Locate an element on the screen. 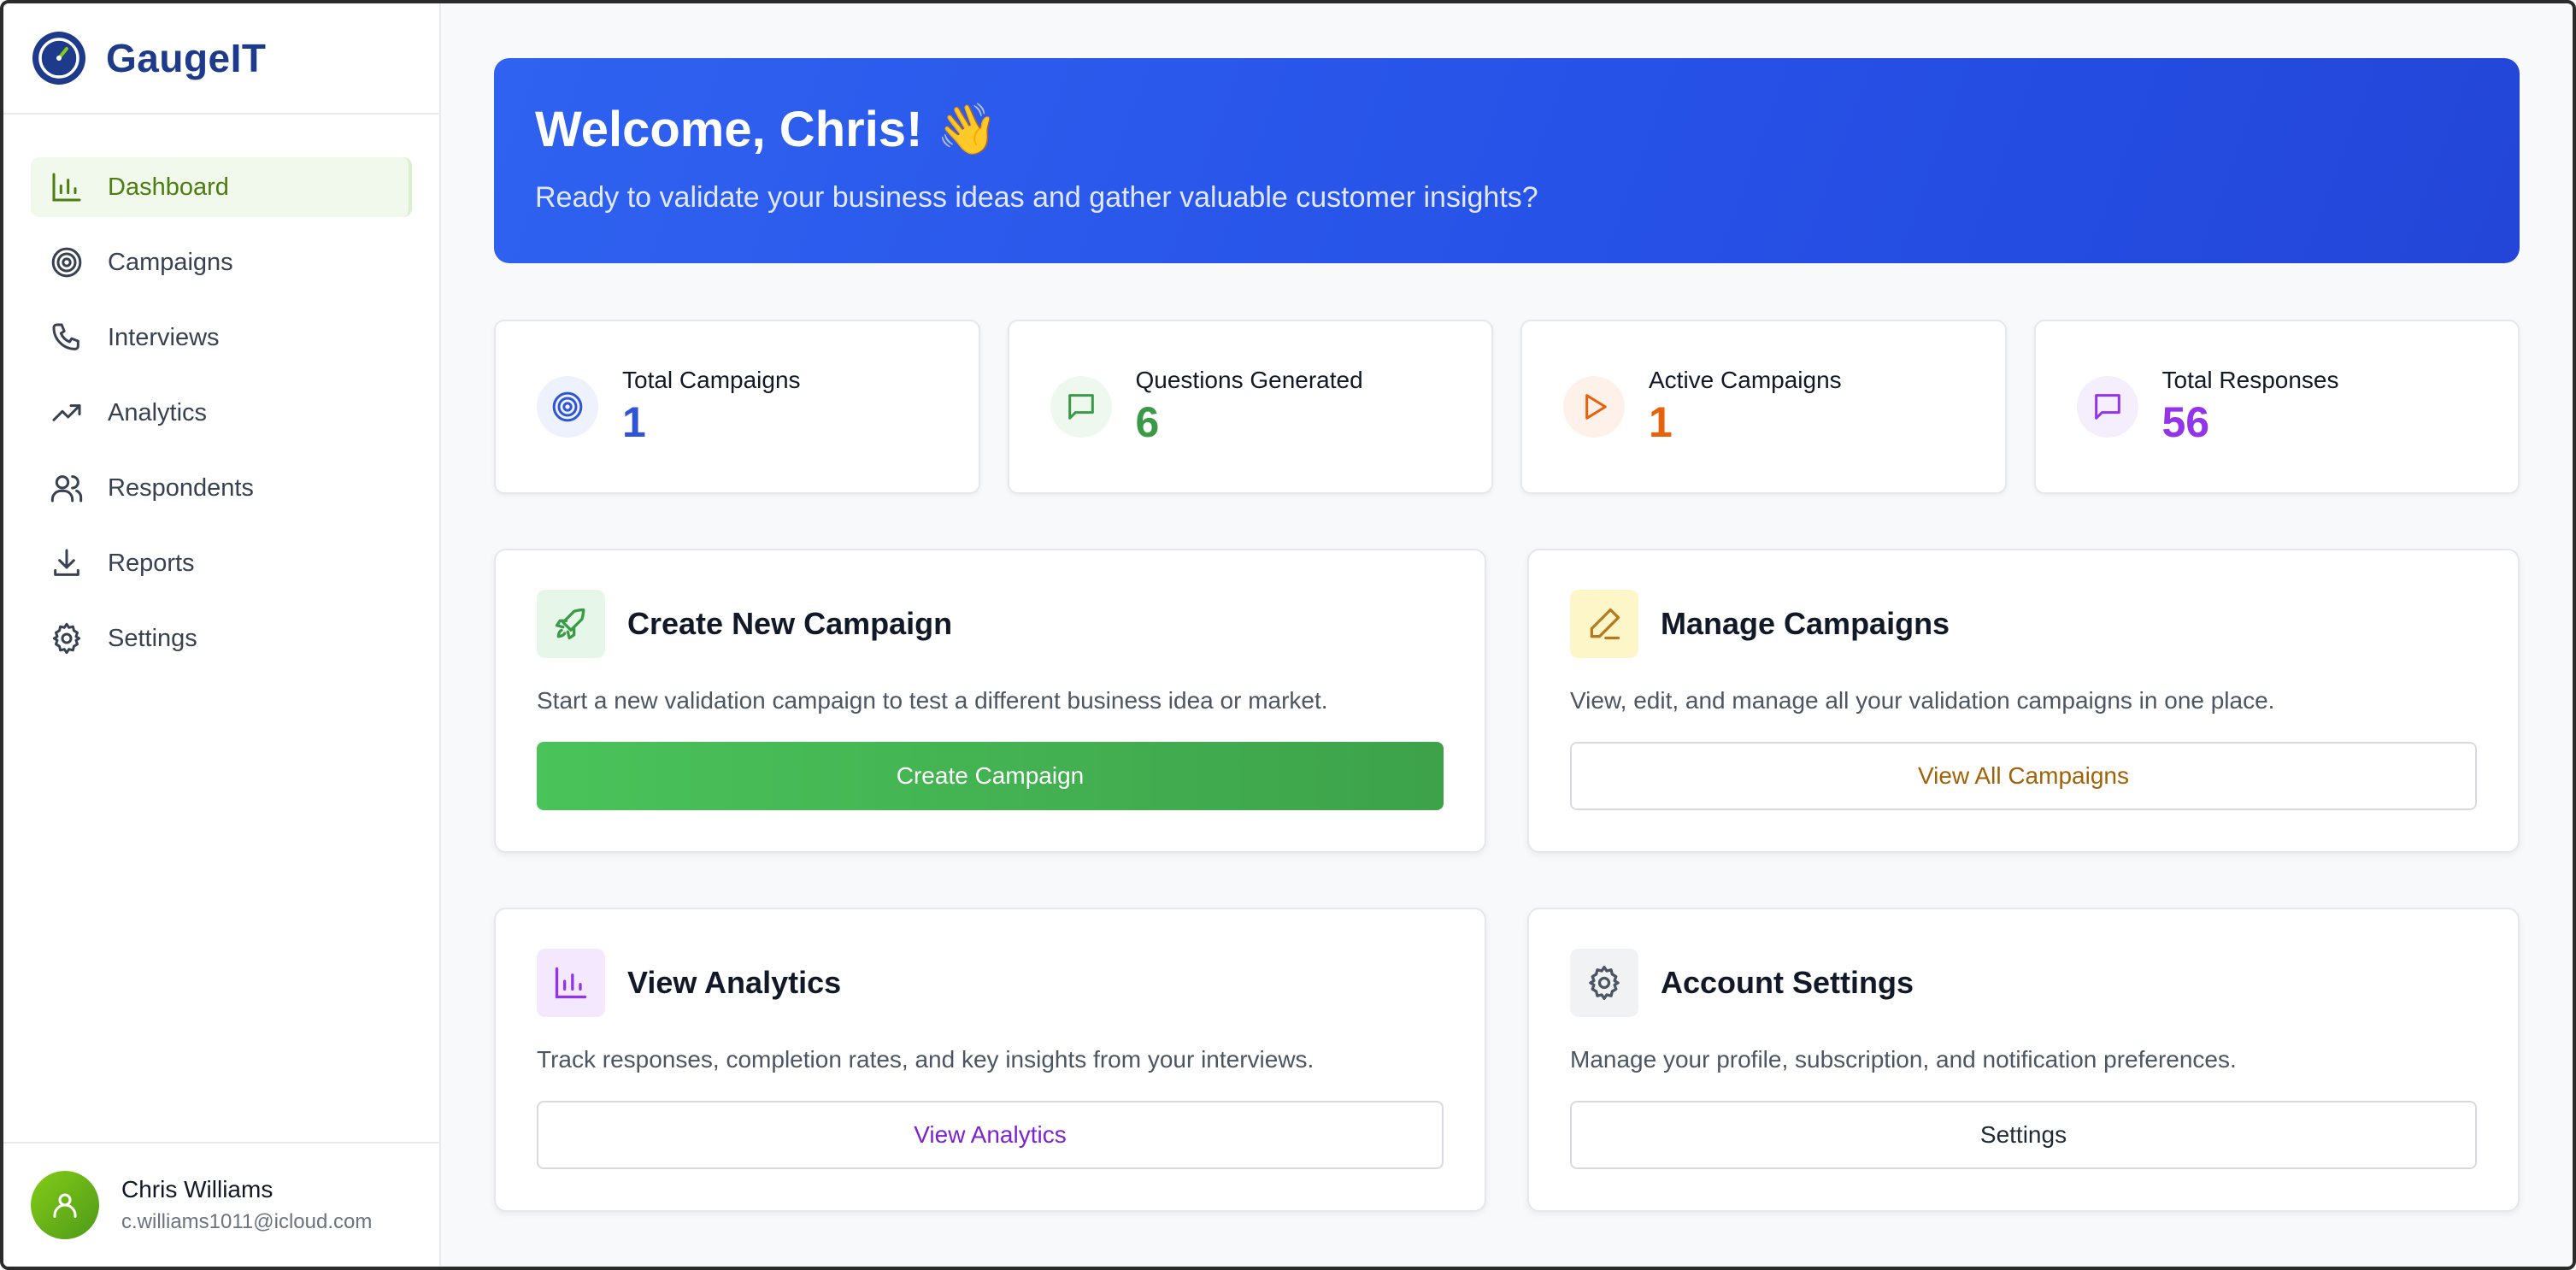 This screenshot has width=2576, height=1270. user-icon is located at coordinates (65, 1206).